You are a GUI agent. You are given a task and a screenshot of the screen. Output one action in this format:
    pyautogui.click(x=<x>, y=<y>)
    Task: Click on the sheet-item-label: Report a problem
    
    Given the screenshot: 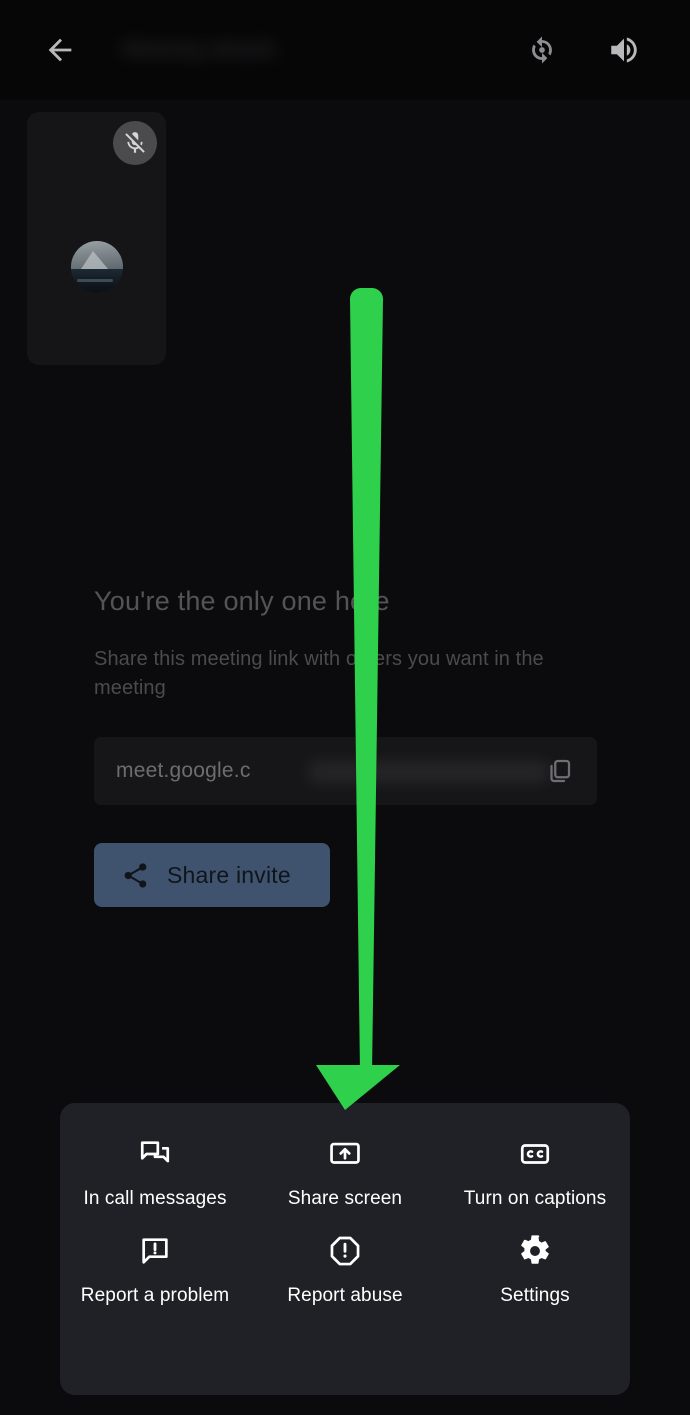 What is the action you would take?
    pyautogui.click(x=155, y=1295)
    